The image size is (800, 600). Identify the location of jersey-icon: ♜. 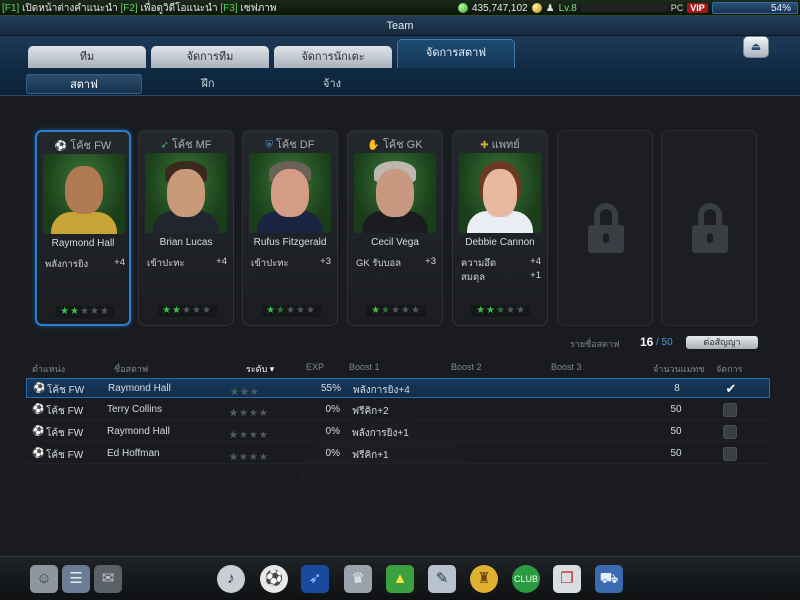
(484, 579).